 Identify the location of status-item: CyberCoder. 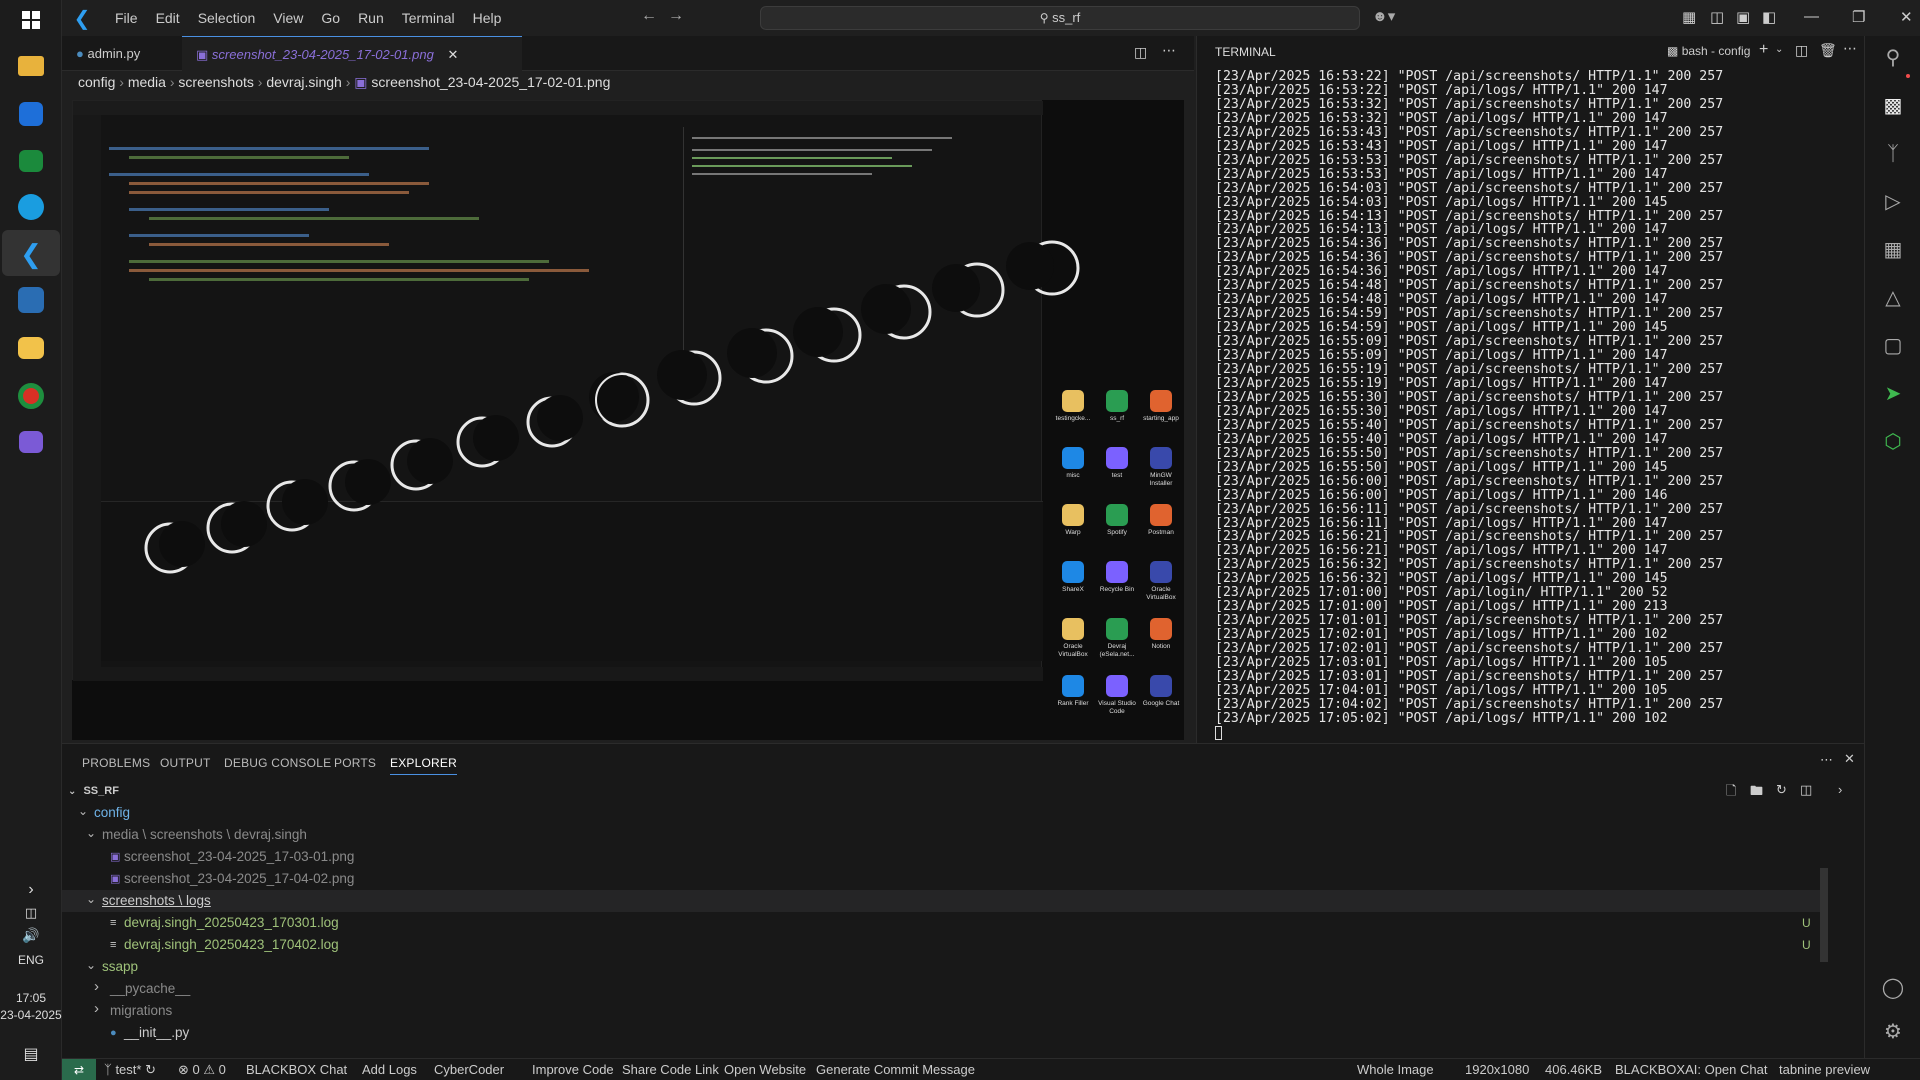
(469, 1069).